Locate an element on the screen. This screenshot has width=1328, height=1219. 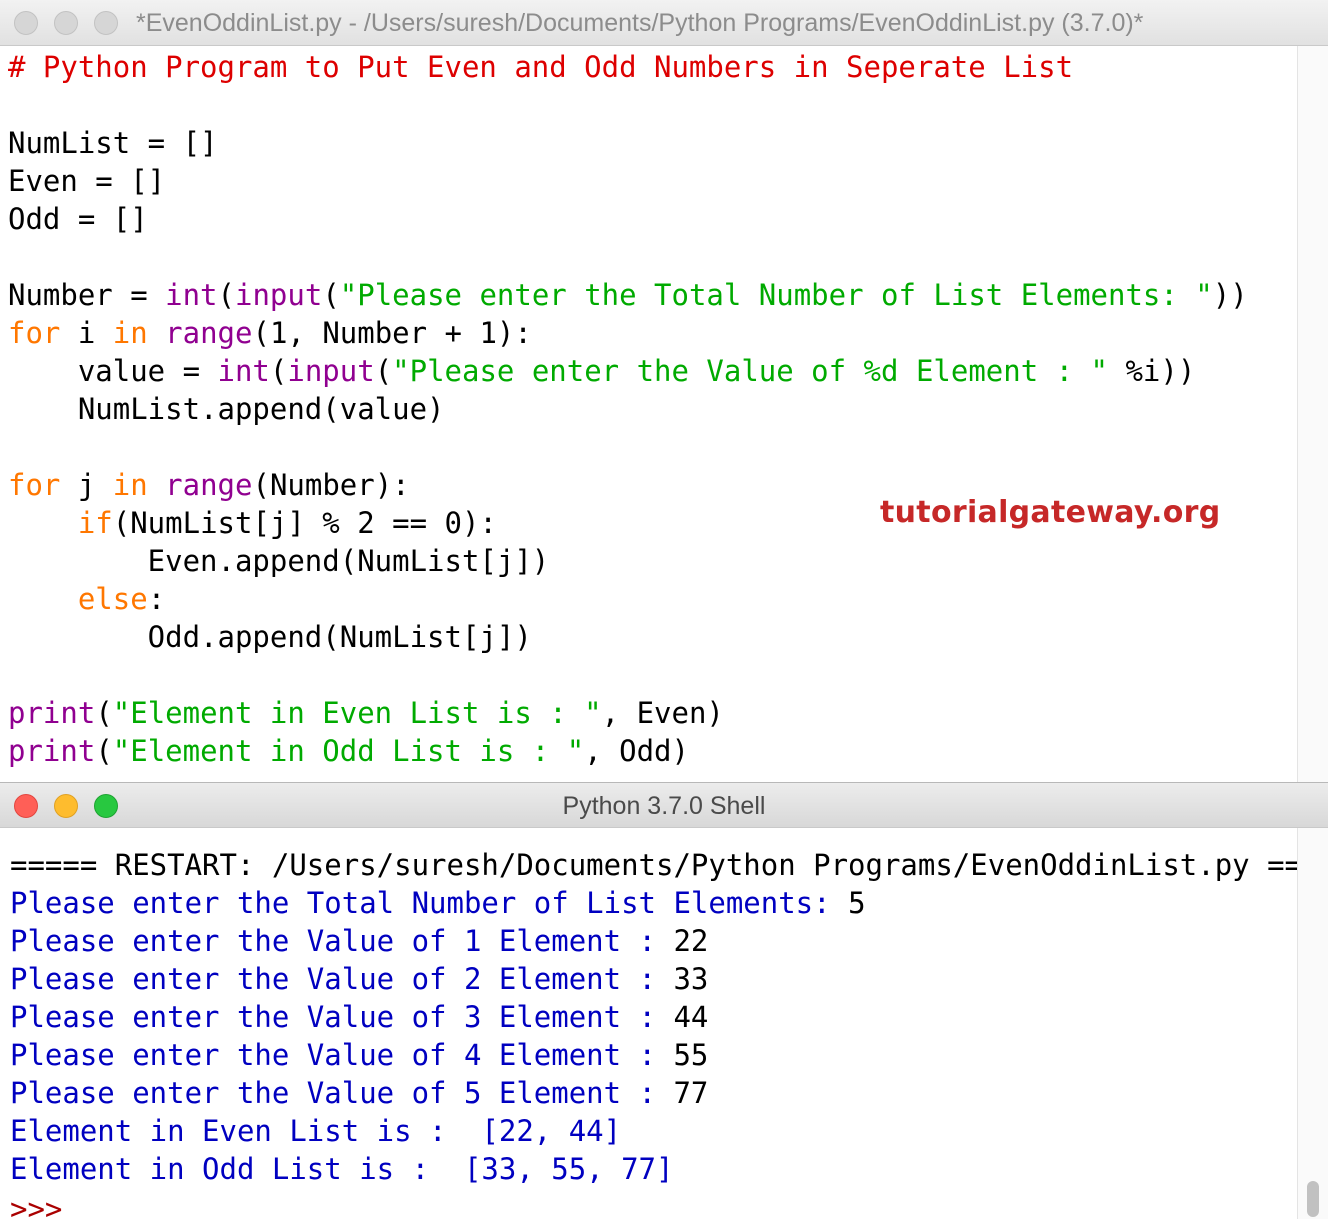
shell-titlebar: Python 3.7.0 Shell is located at coordinates (664, 805).